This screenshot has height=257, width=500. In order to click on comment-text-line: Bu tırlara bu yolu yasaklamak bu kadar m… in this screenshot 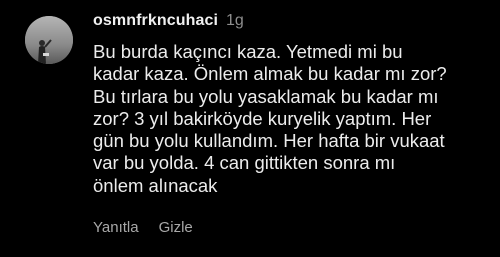, I will do `click(266, 96)`.